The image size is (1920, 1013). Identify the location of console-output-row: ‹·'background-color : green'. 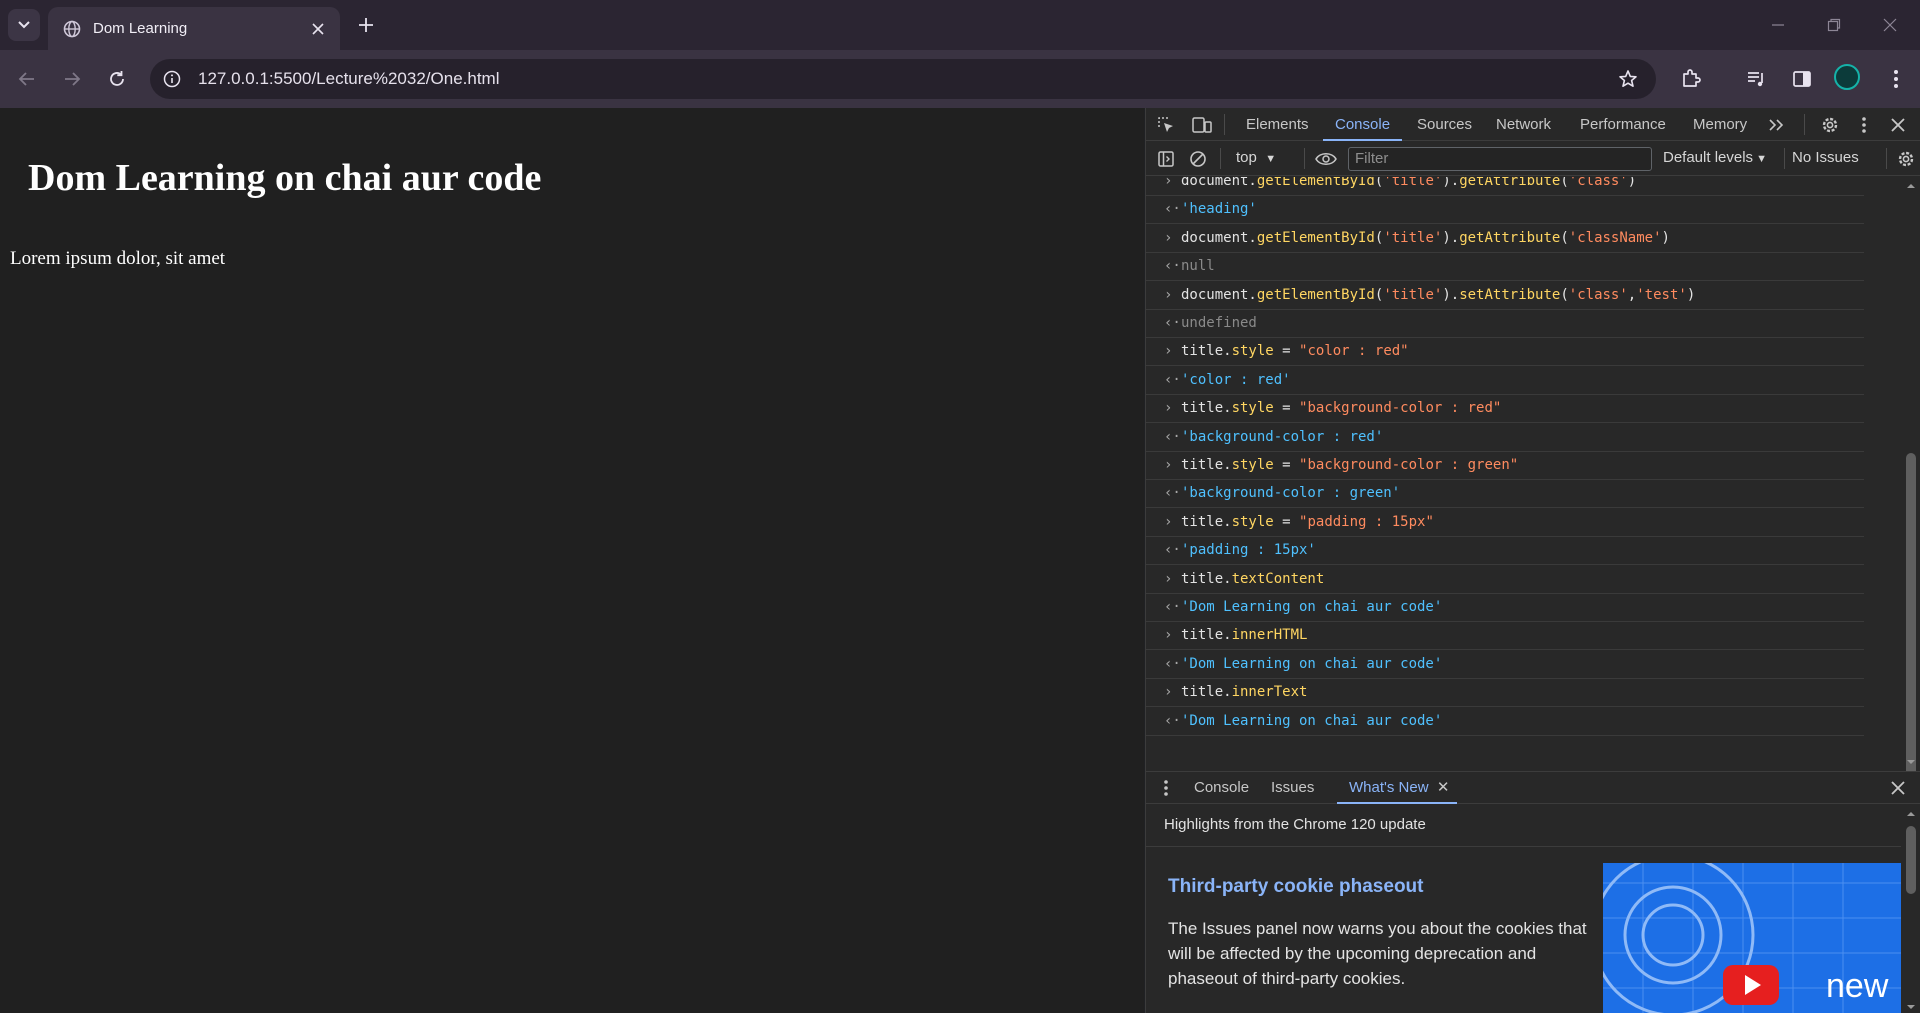
(1505, 494).